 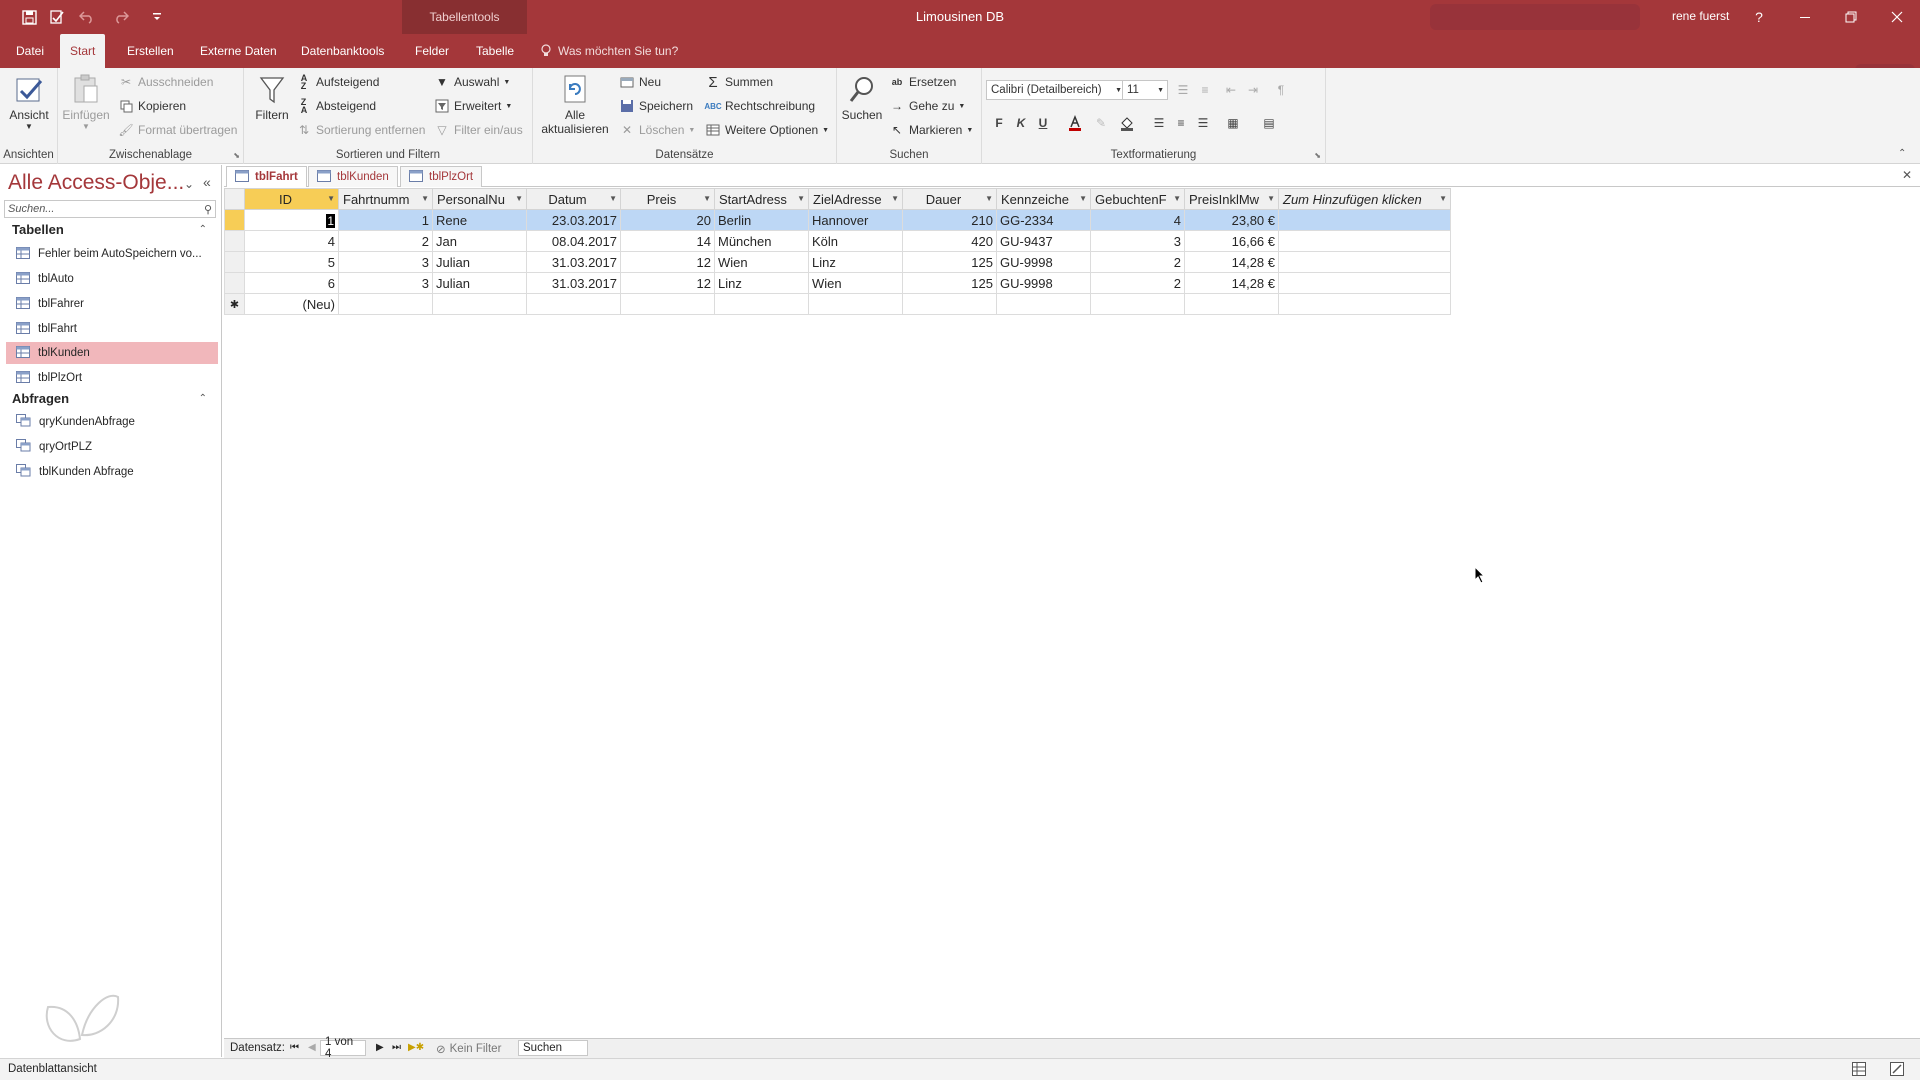 What do you see at coordinates (29, 17) in the screenshot?
I see `save-icon` at bounding box center [29, 17].